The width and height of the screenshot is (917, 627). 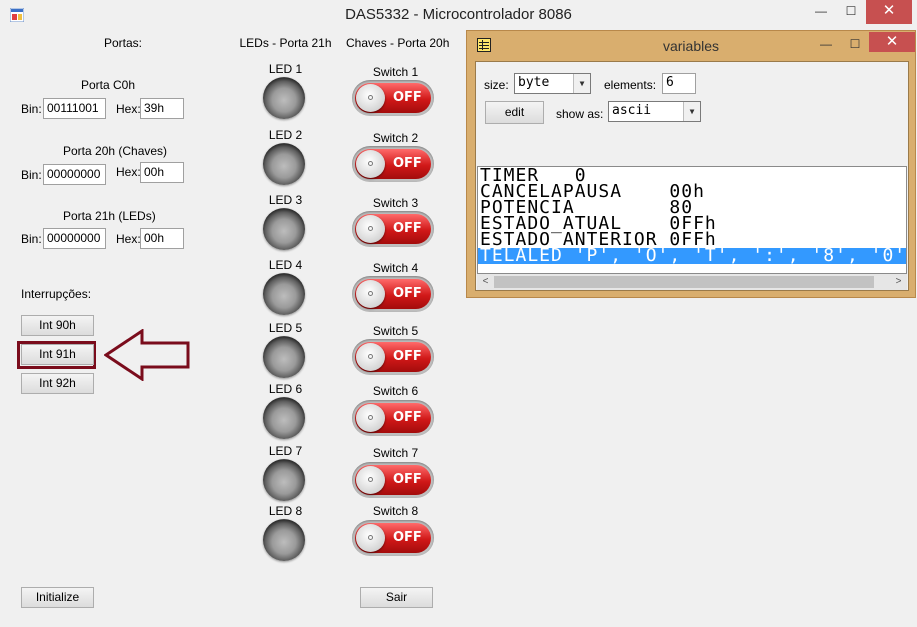 What do you see at coordinates (162, 108) in the screenshot?
I see `port-c0-hex-field: 39h` at bounding box center [162, 108].